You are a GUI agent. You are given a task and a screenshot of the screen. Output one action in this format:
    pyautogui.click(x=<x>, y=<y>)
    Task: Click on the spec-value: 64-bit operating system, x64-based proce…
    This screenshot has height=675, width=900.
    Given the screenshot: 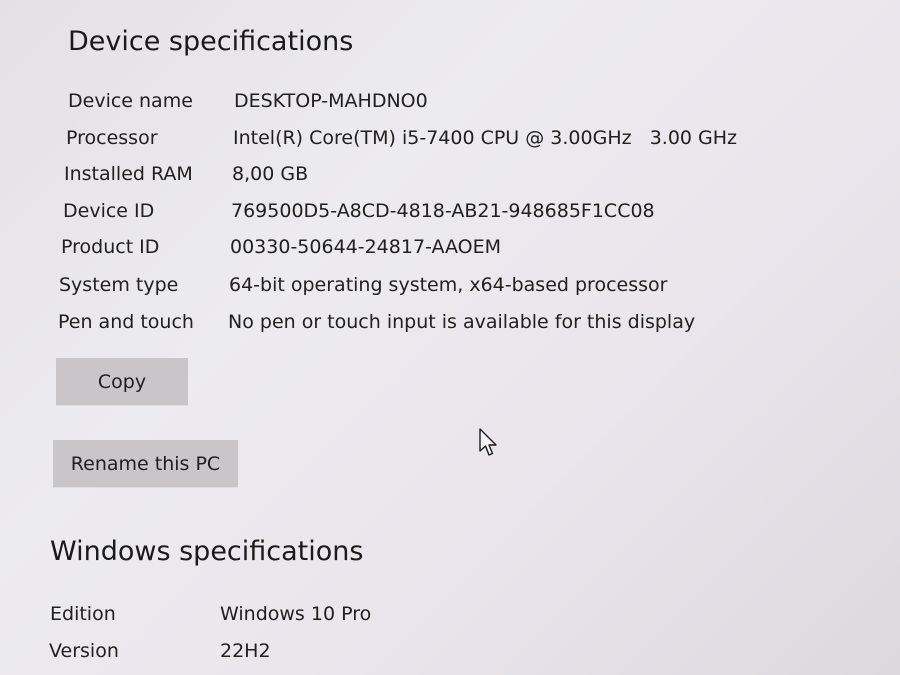 What is the action you would take?
    pyautogui.click(x=448, y=285)
    